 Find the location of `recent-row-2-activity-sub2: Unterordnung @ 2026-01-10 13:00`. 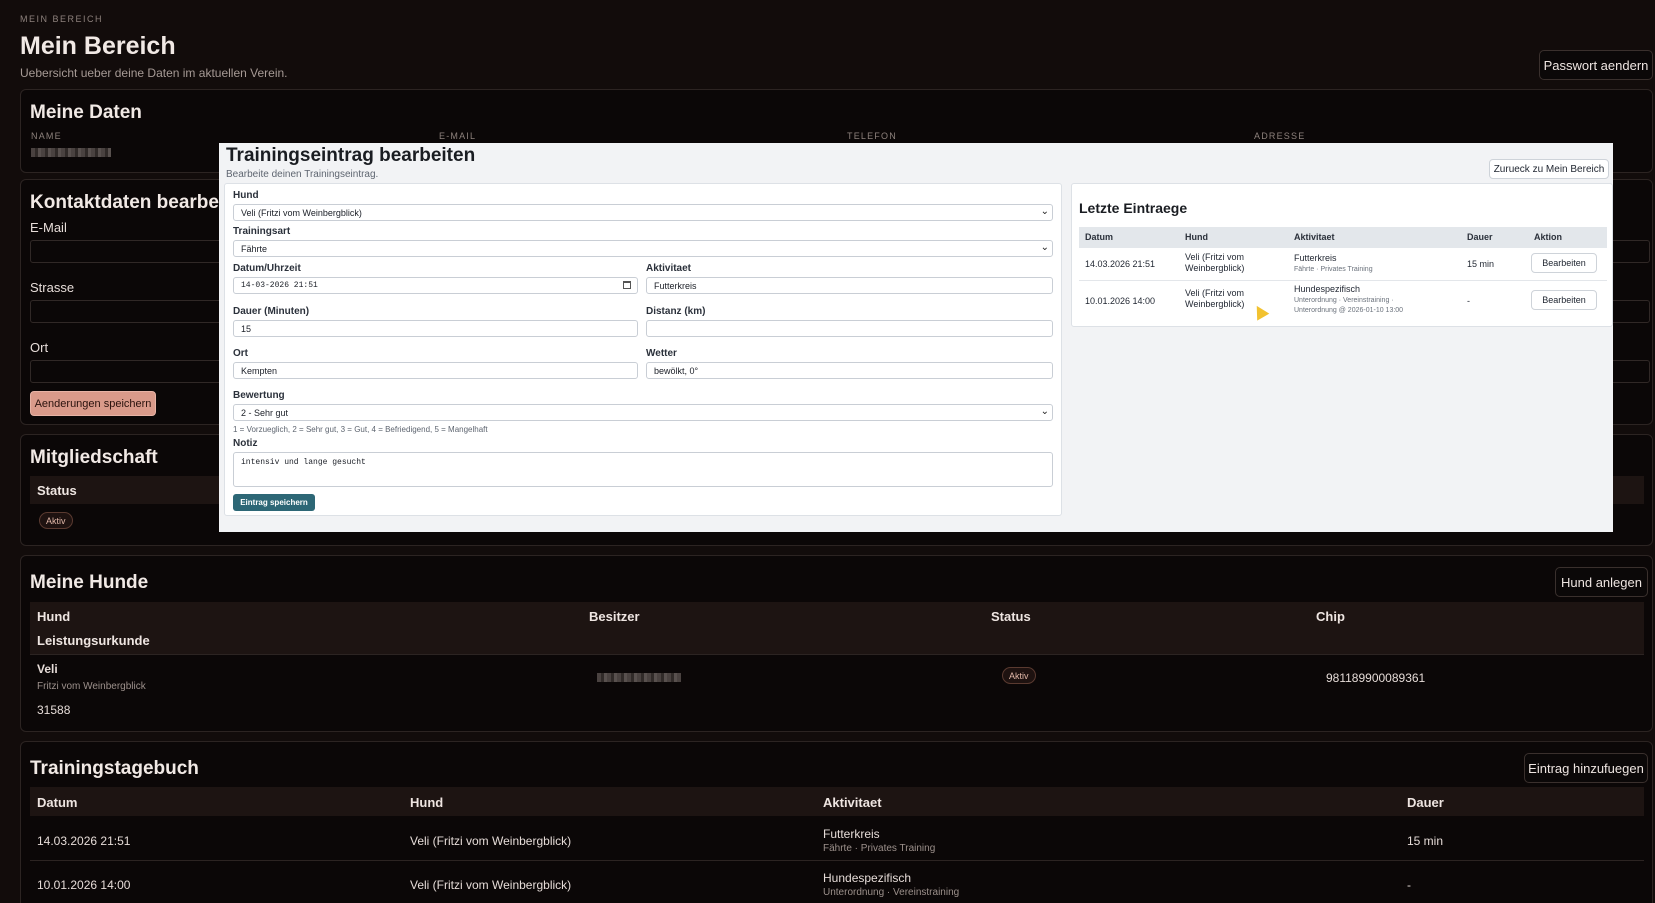

recent-row-2-activity-sub2: Unterordnung @ 2026-01-10 13:00 is located at coordinates (1349, 310).